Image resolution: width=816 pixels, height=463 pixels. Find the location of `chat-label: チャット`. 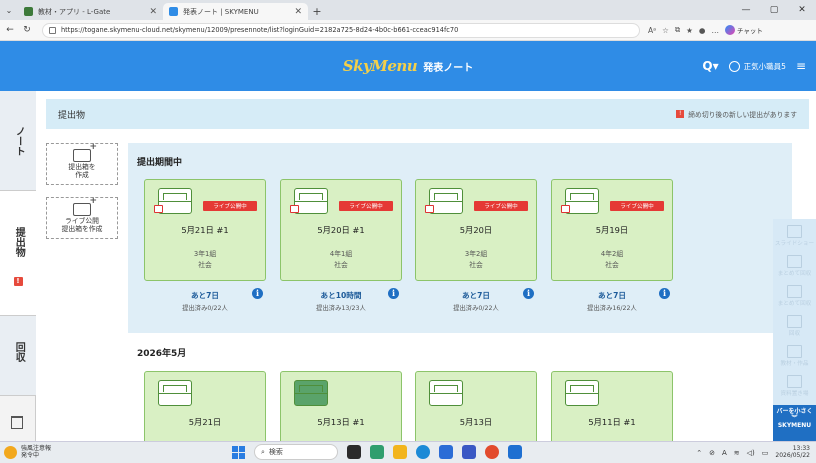

chat-label: チャット is located at coordinates (749, 31).